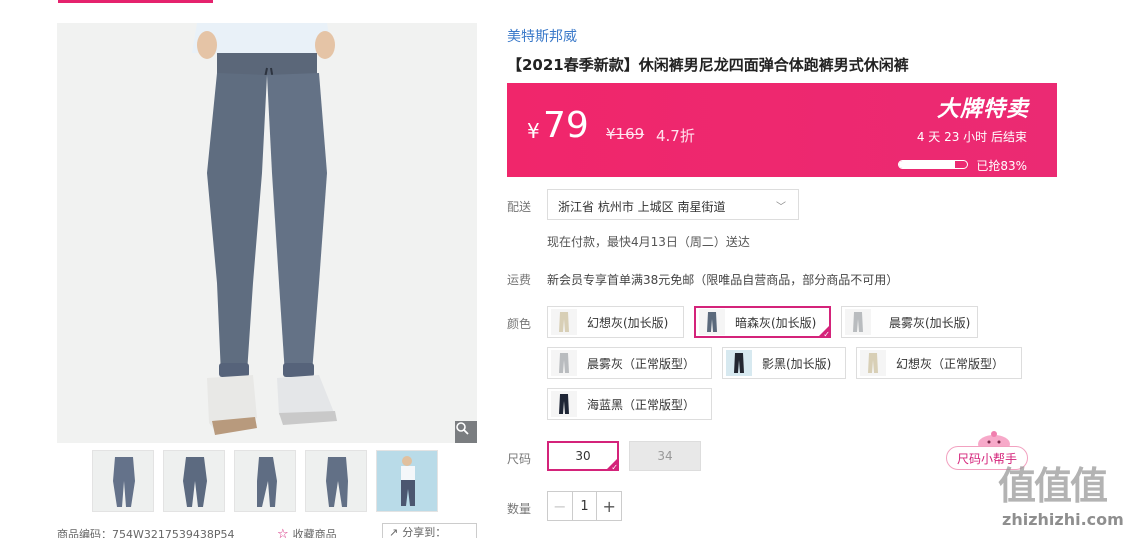 The height and width of the screenshot is (538, 1148). I want to click on size-option-label: 30, so click(583, 456).